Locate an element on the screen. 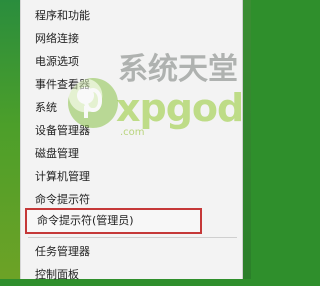 Image resolution: width=320 pixels, height=286 pixels. desktop-background-right is located at coordinates (247, 139).